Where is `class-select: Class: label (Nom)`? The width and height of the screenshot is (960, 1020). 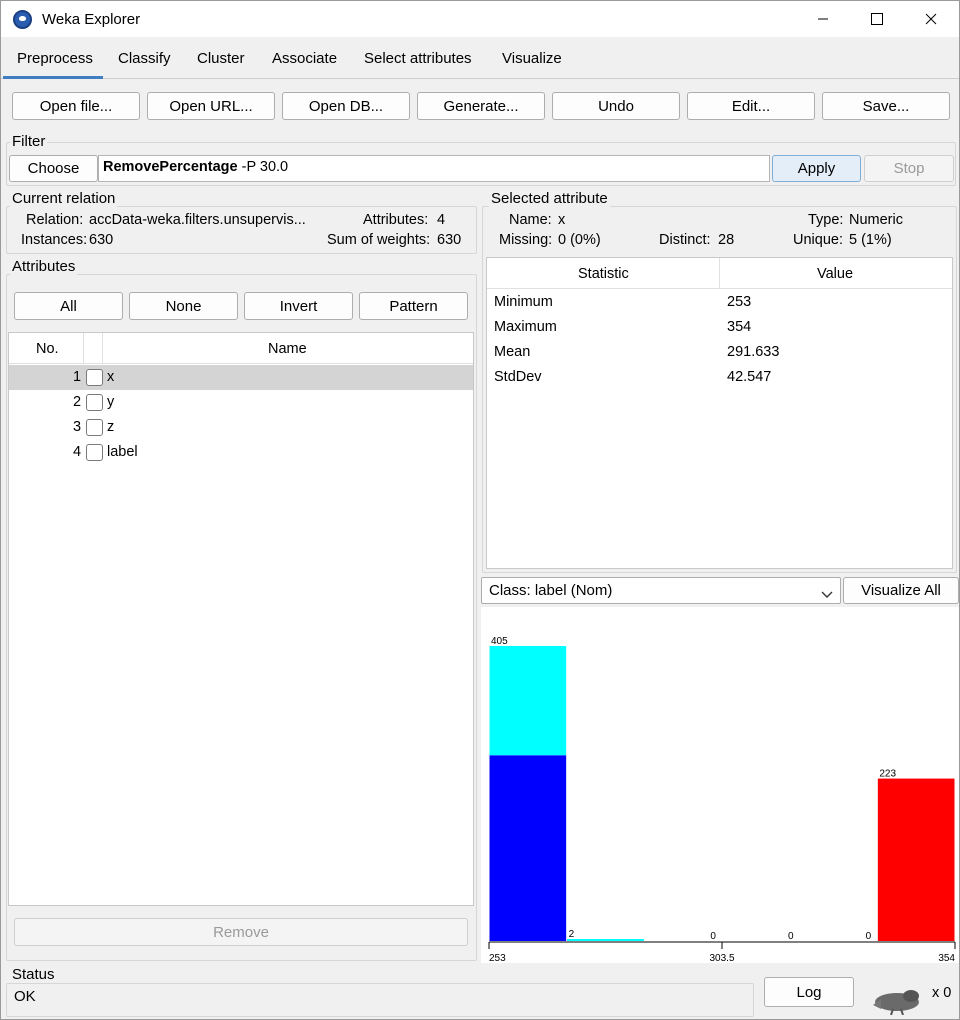
class-select: Class: label (Nom) is located at coordinates (661, 590).